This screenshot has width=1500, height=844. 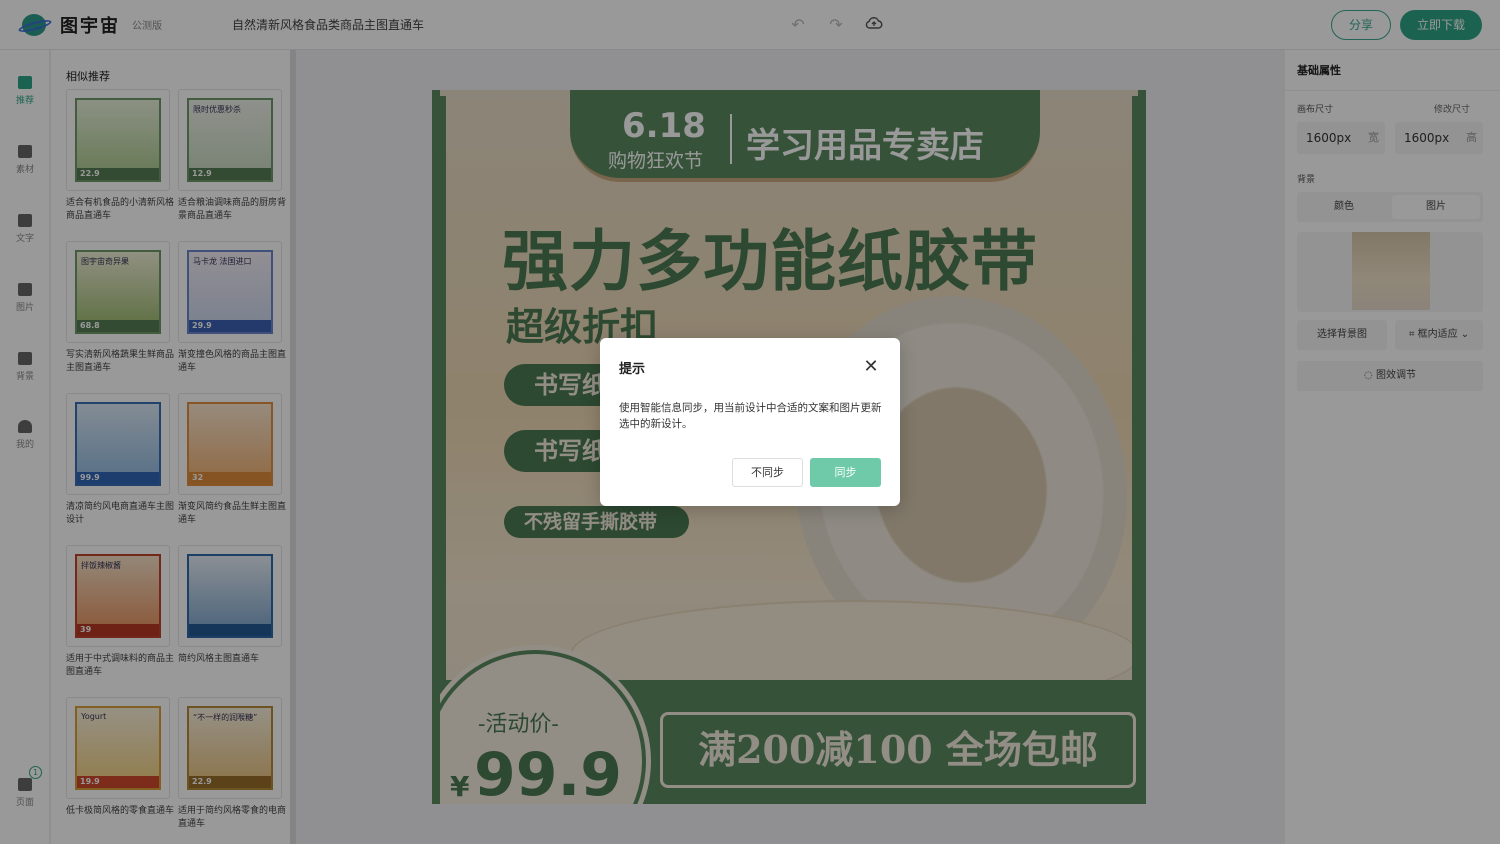 I want to click on dialog-title: 提示, so click(x=632, y=369).